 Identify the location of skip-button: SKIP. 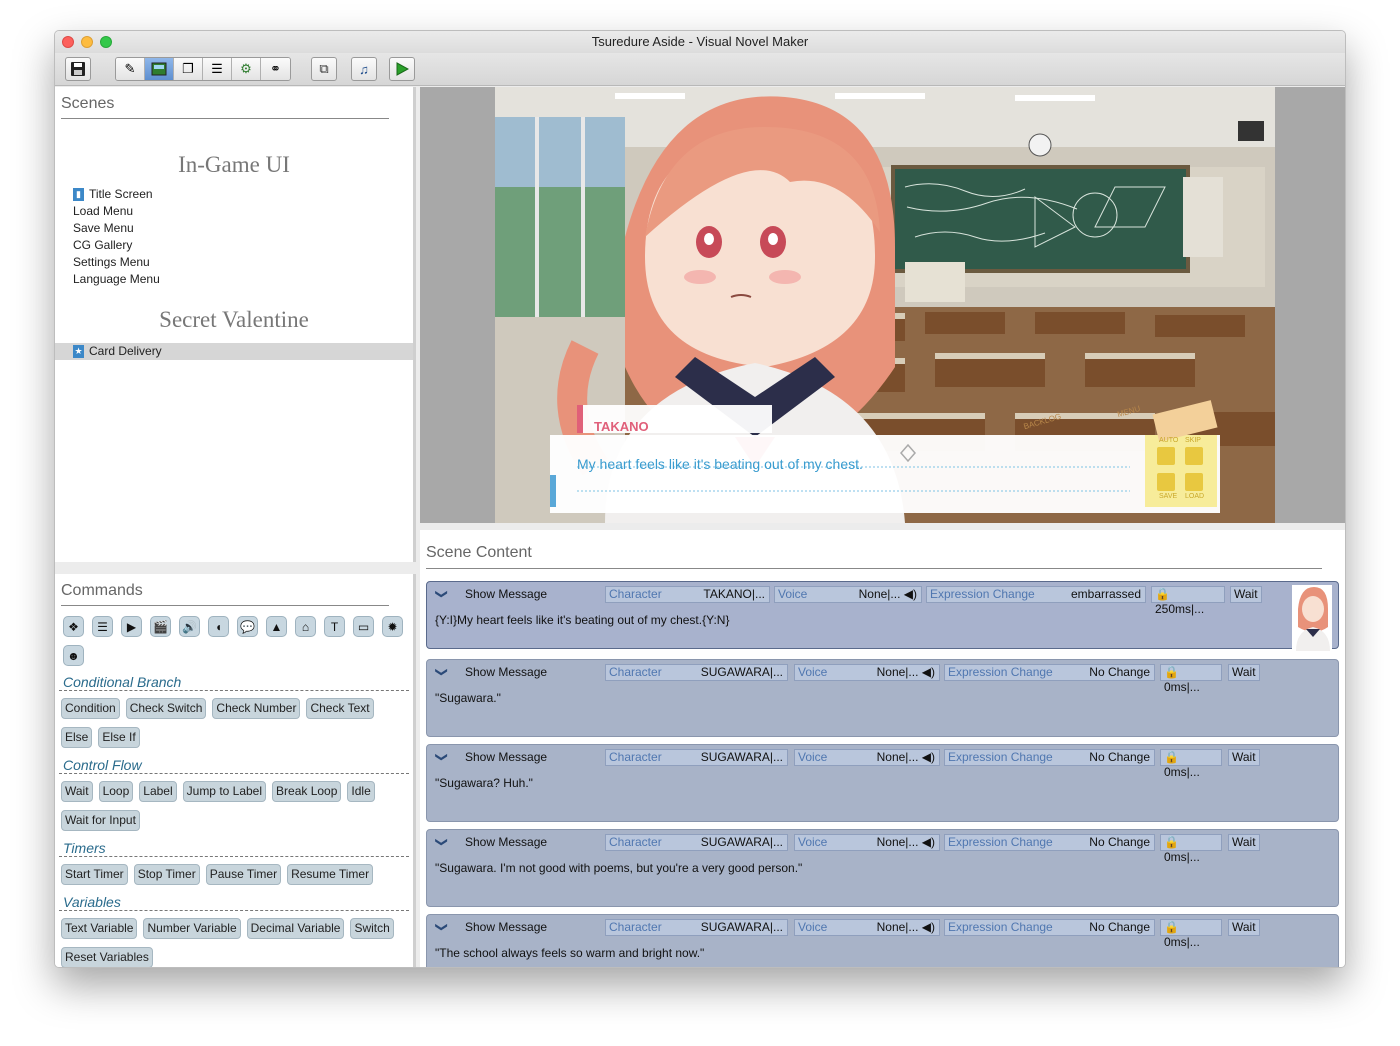
(1193, 440).